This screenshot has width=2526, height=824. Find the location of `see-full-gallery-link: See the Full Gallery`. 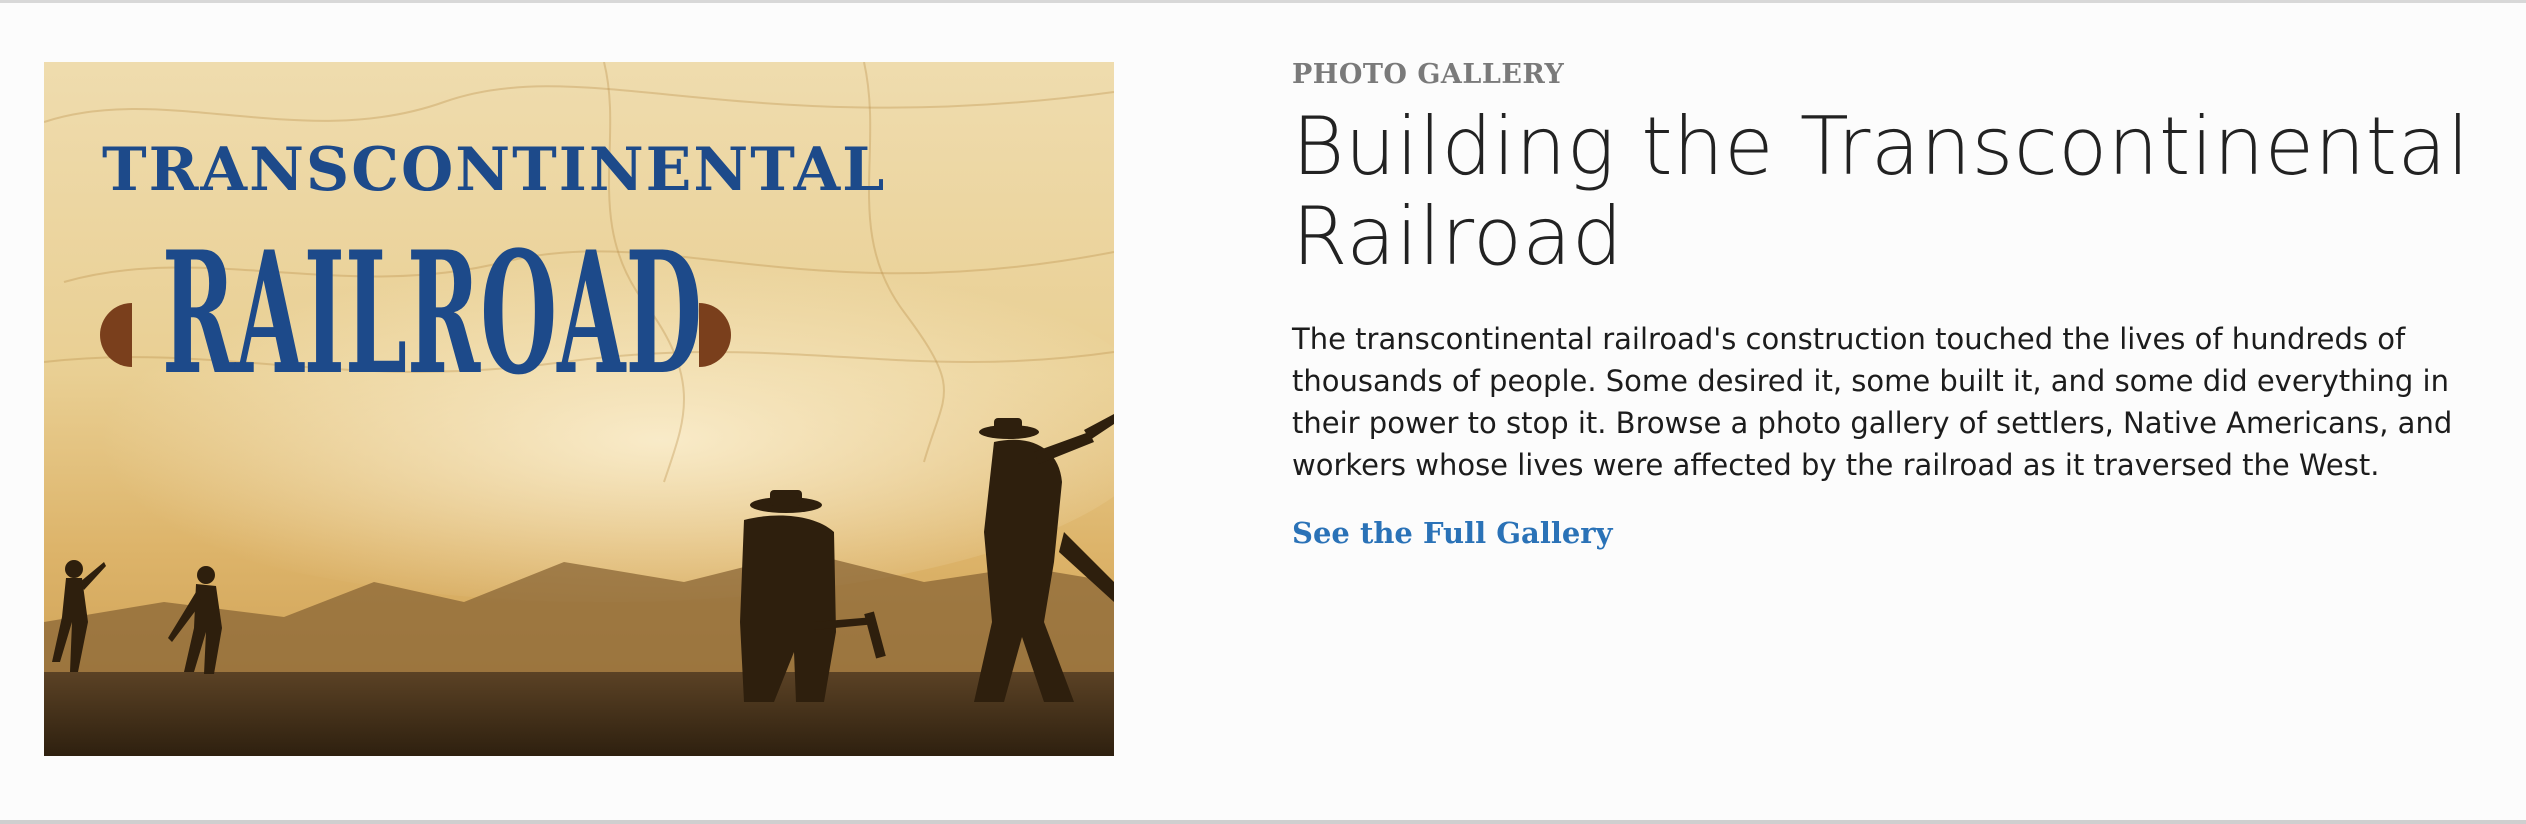

see-full-gallery-link: See the Full Gallery is located at coordinates (1452, 533).